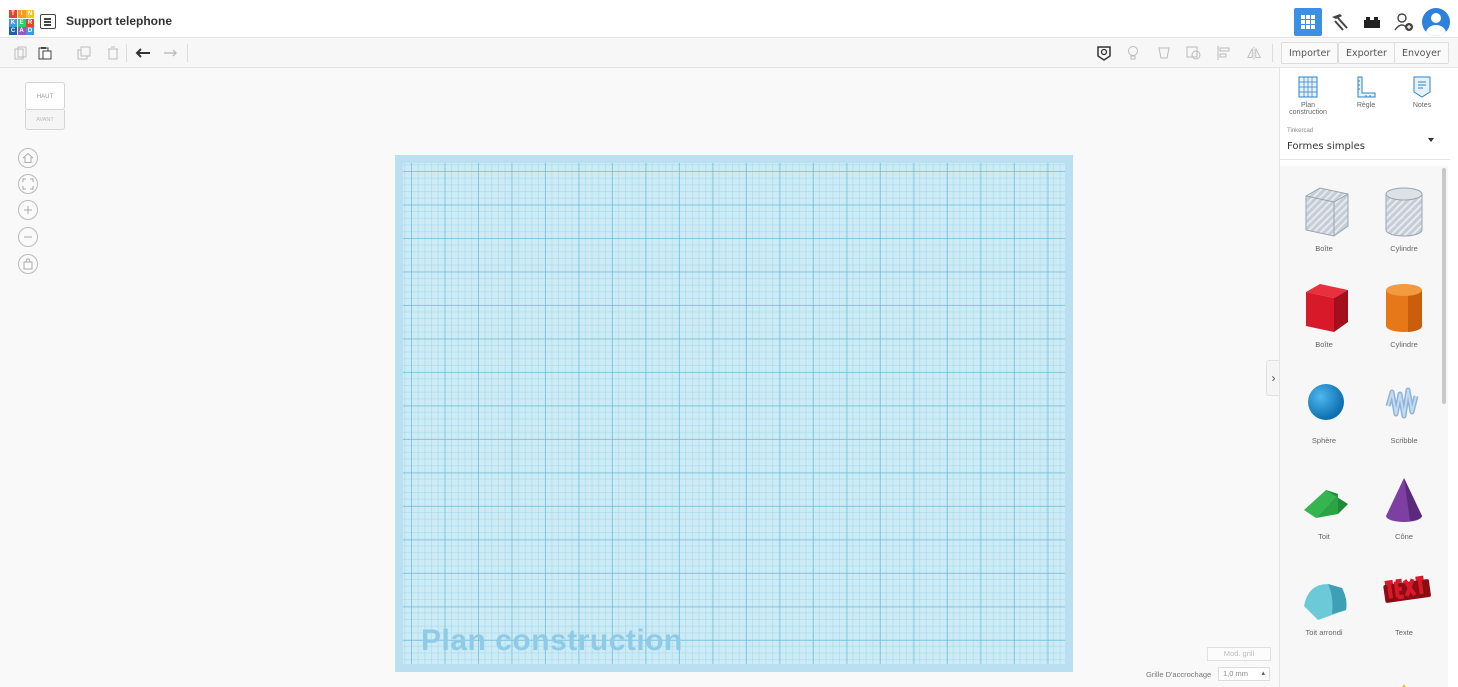 This screenshot has height=687, width=1458. I want to click on logo-tile: D, so click(30, 31).